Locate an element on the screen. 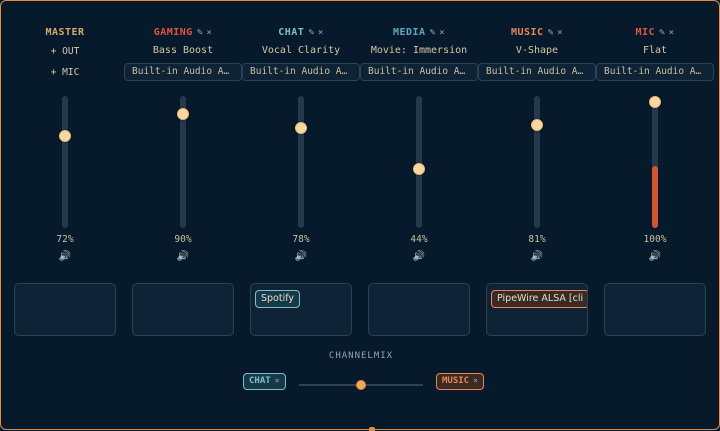  master-title: MASTER is located at coordinates (65, 32).